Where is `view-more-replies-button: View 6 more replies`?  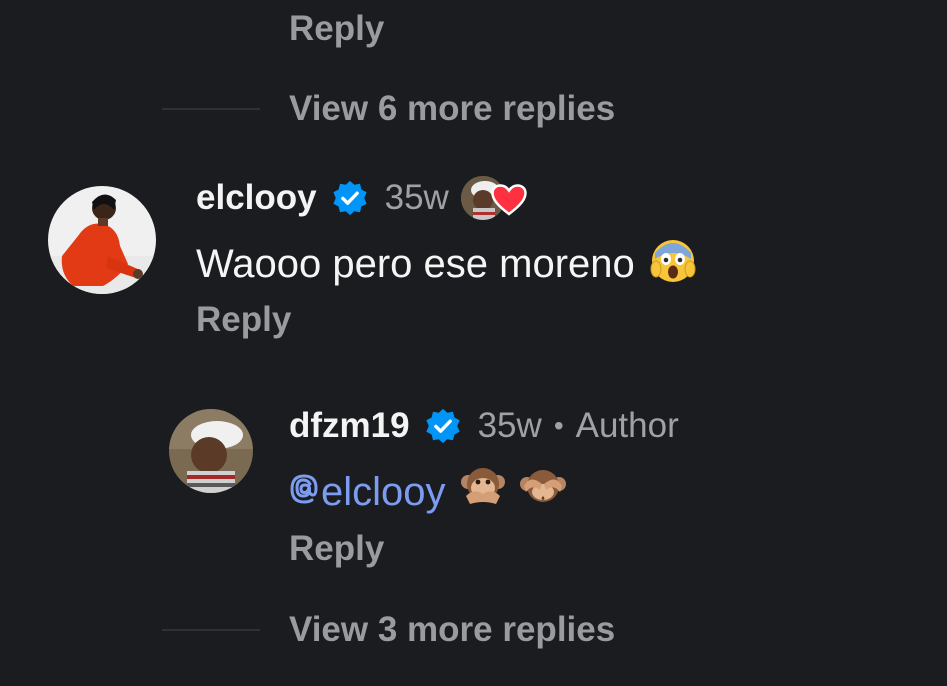
view-more-replies-button: View 6 more replies is located at coordinates (452, 109).